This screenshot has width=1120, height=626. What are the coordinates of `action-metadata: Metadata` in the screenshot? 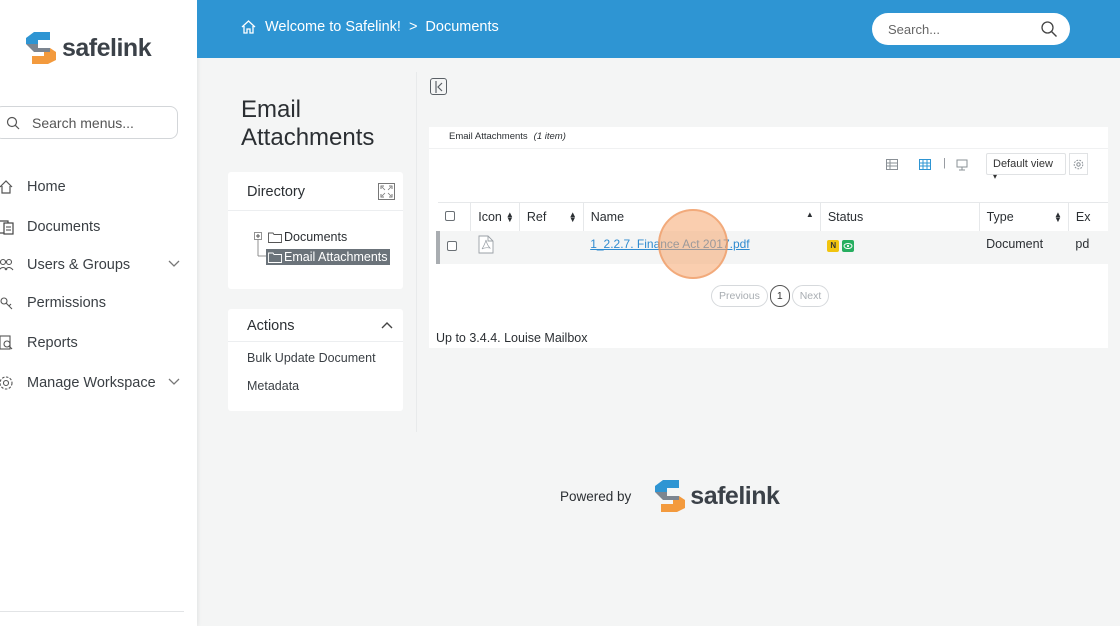 It's located at (273, 386).